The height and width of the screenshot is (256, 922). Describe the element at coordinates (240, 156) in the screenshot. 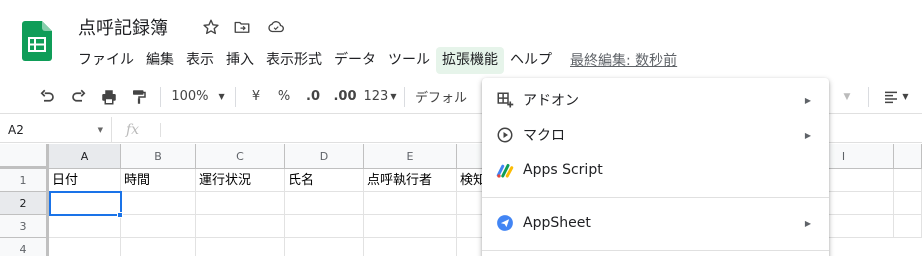

I see `column-header-c: C` at that location.